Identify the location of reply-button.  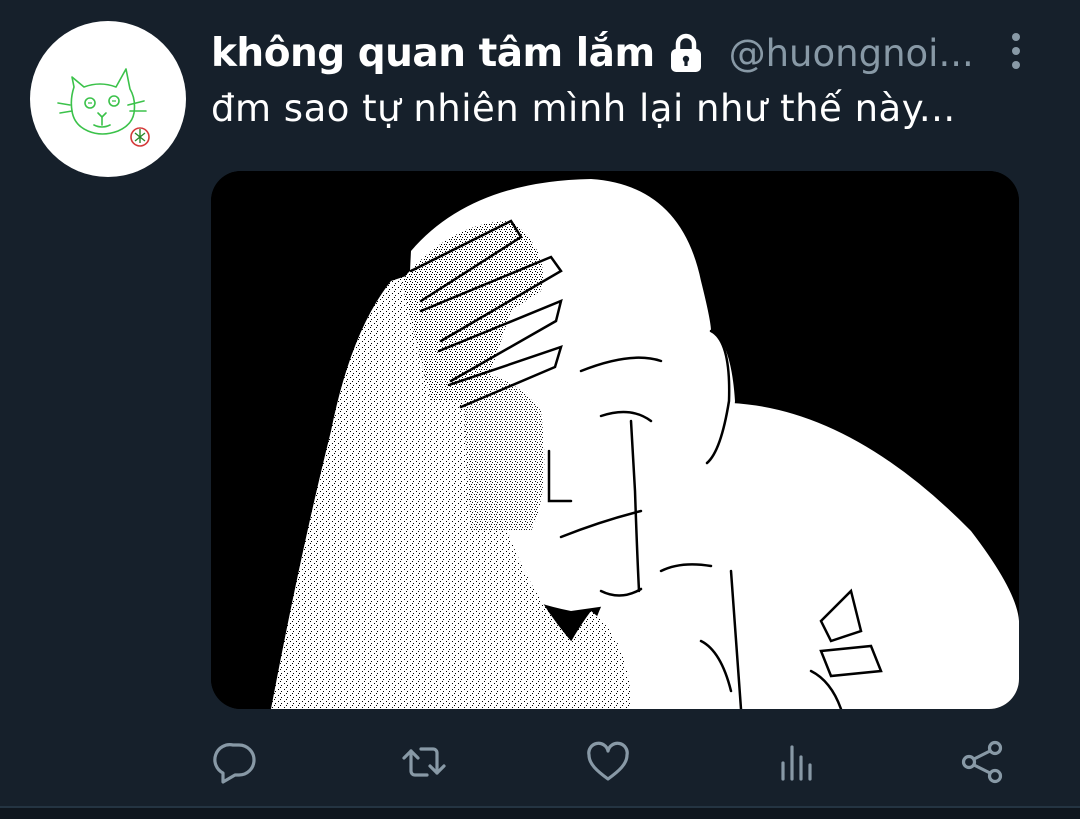
(236, 762).